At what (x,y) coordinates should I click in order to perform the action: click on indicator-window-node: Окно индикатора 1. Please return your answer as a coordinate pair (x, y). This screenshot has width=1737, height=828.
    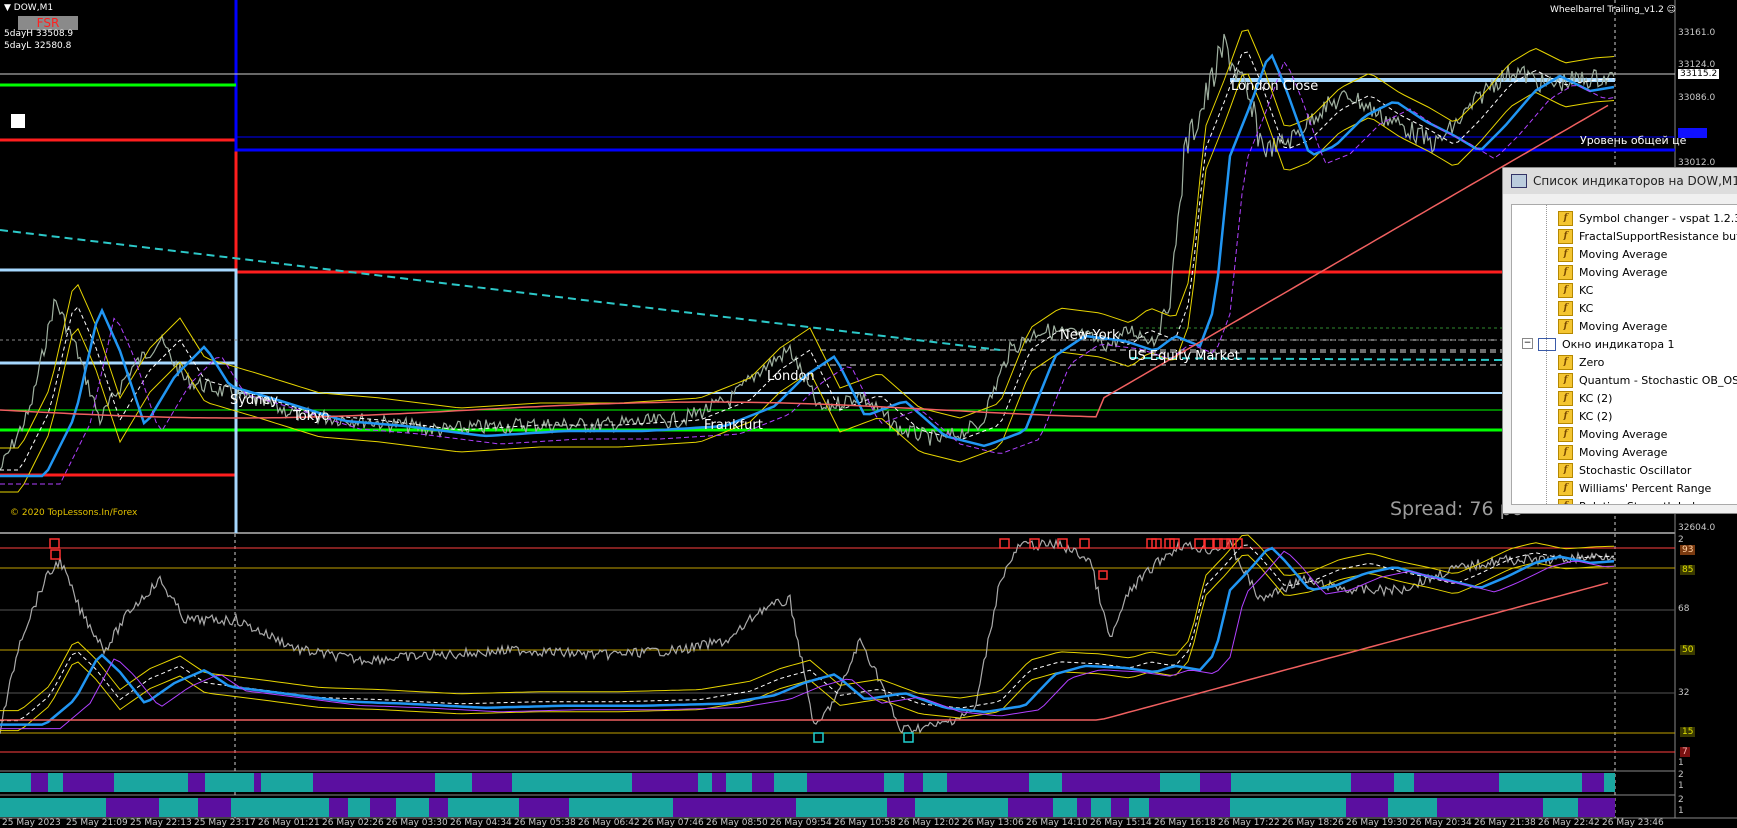
    Looking at the image, I should click on (1606, 344).